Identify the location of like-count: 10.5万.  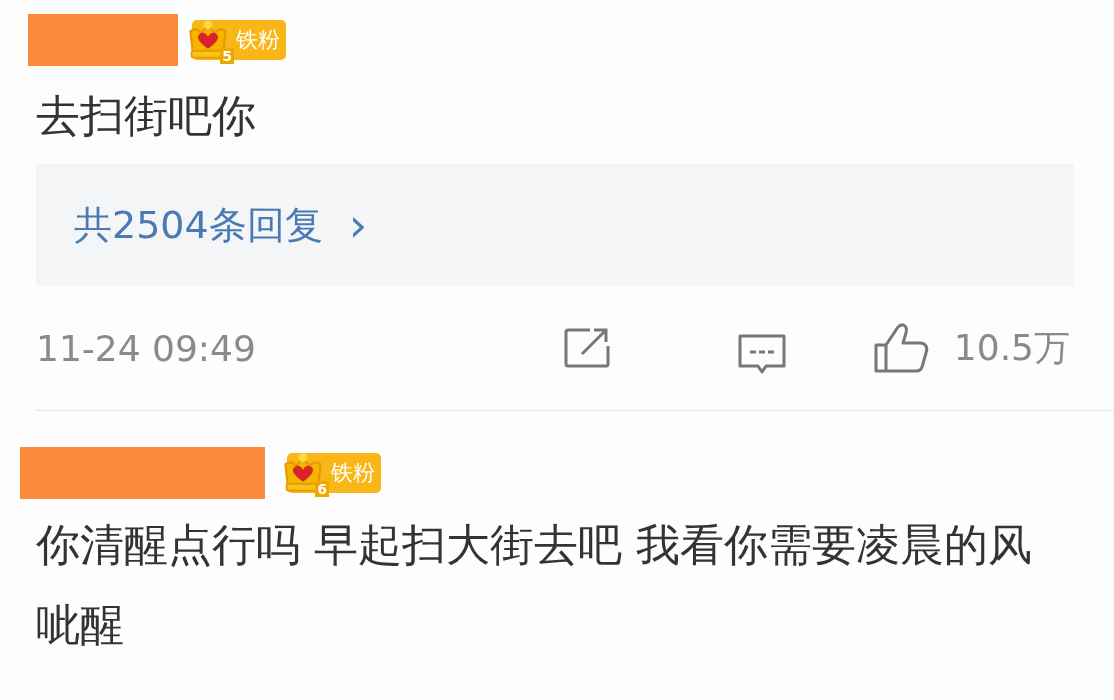
(1011, 347).